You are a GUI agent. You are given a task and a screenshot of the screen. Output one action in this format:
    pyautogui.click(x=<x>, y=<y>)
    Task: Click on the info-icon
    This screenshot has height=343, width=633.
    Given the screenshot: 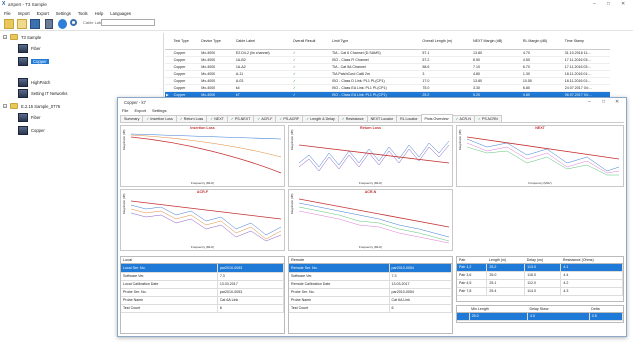 What is the action you would take?
    pyautogui.click(x=62, y=24)
    